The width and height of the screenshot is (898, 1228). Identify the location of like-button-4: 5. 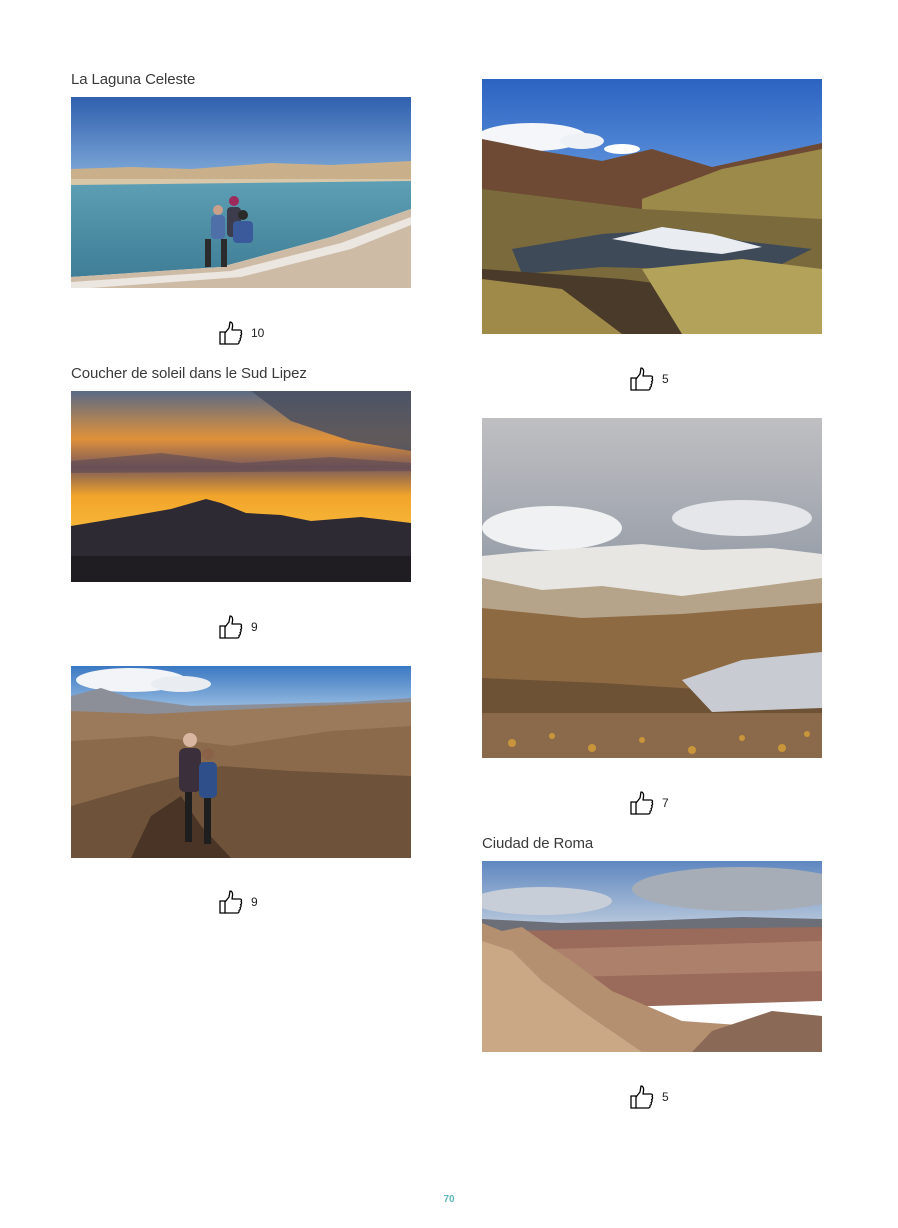
(649, 379).